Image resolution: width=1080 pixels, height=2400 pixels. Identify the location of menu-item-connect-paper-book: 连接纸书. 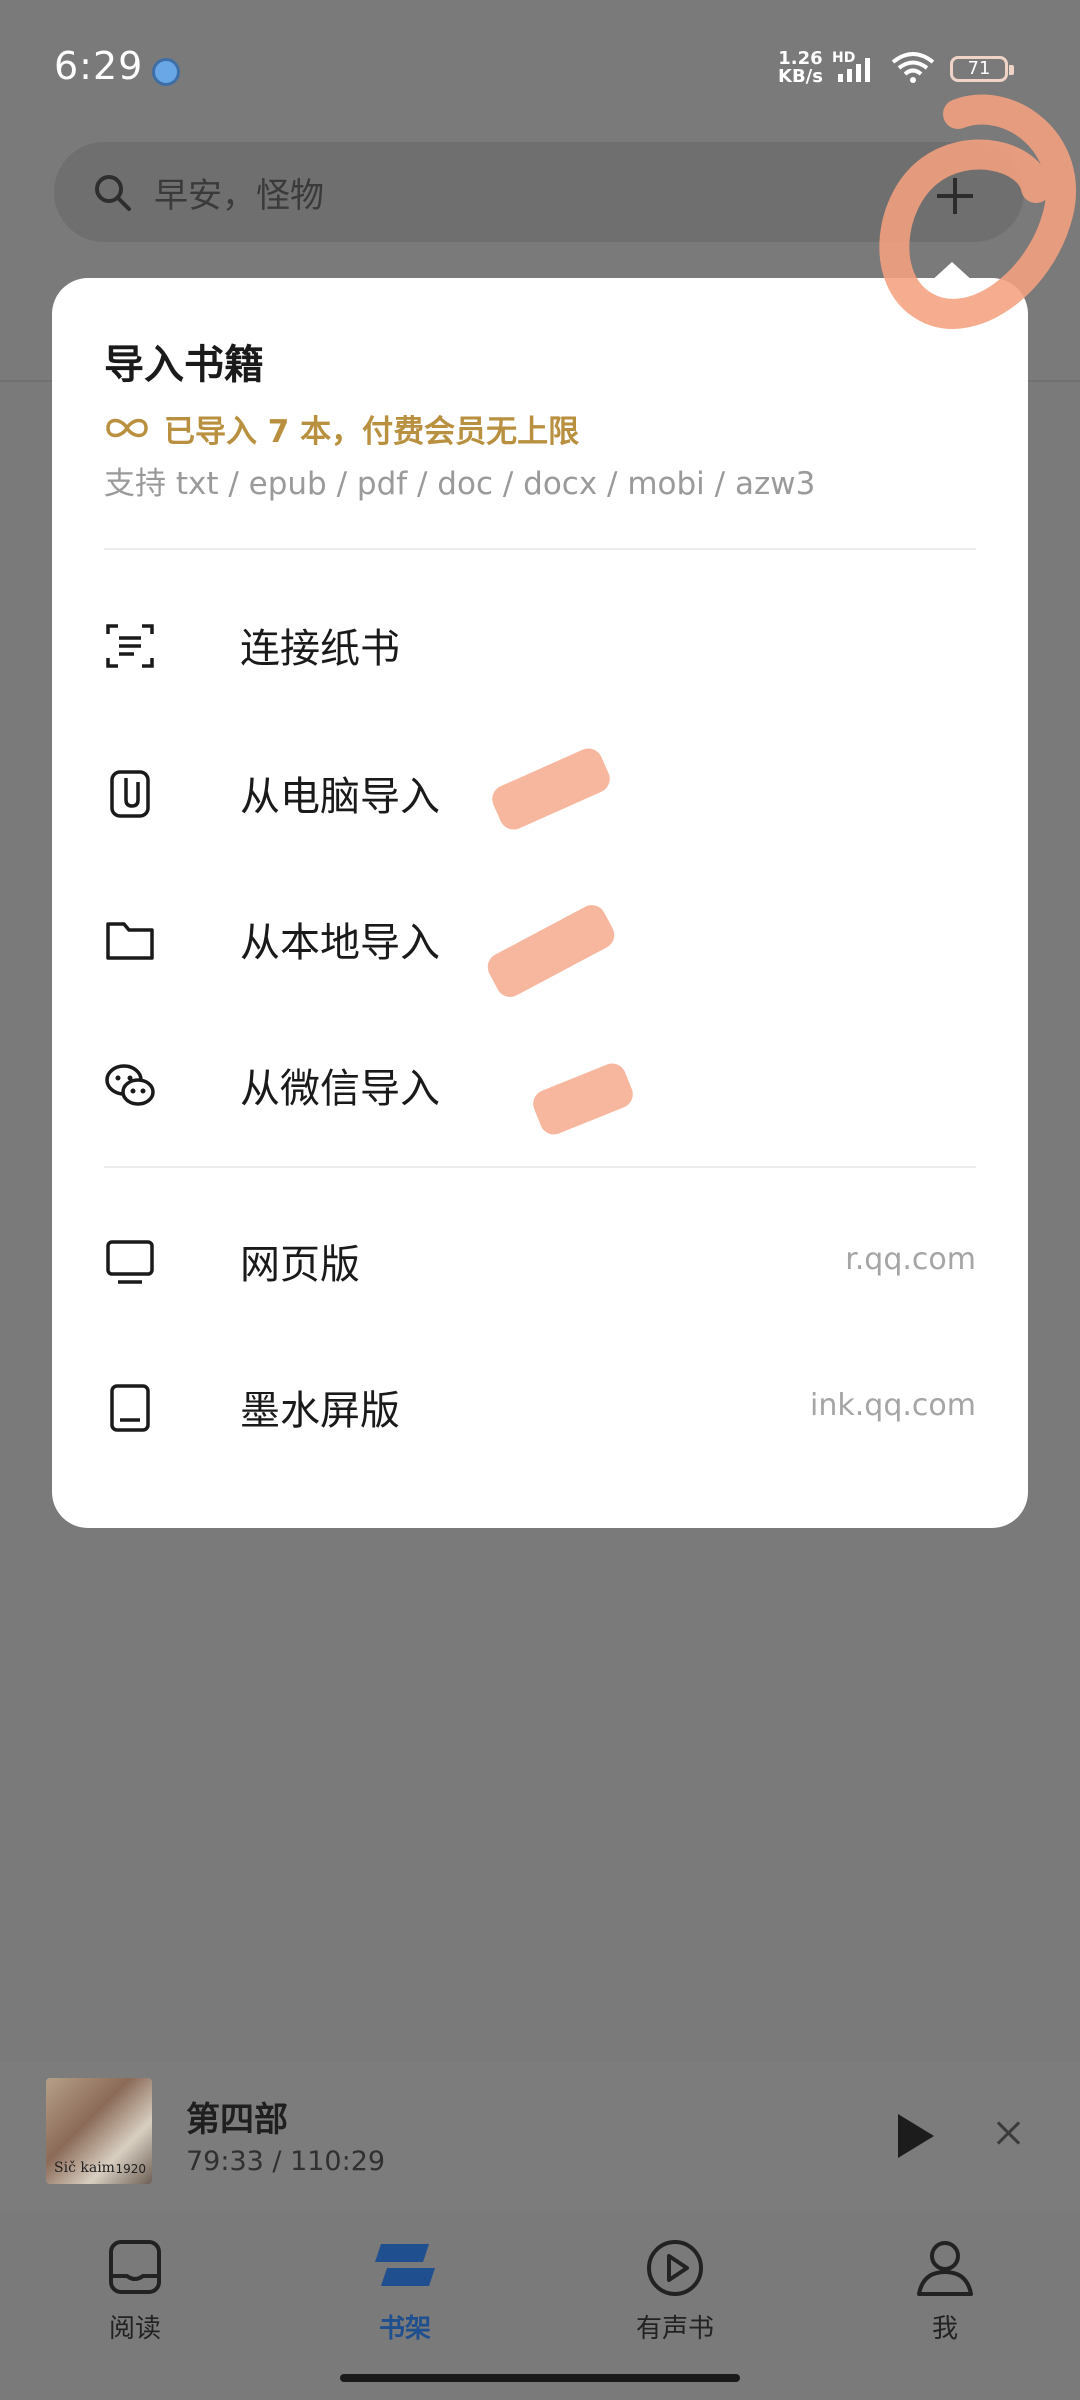
(540, 640).